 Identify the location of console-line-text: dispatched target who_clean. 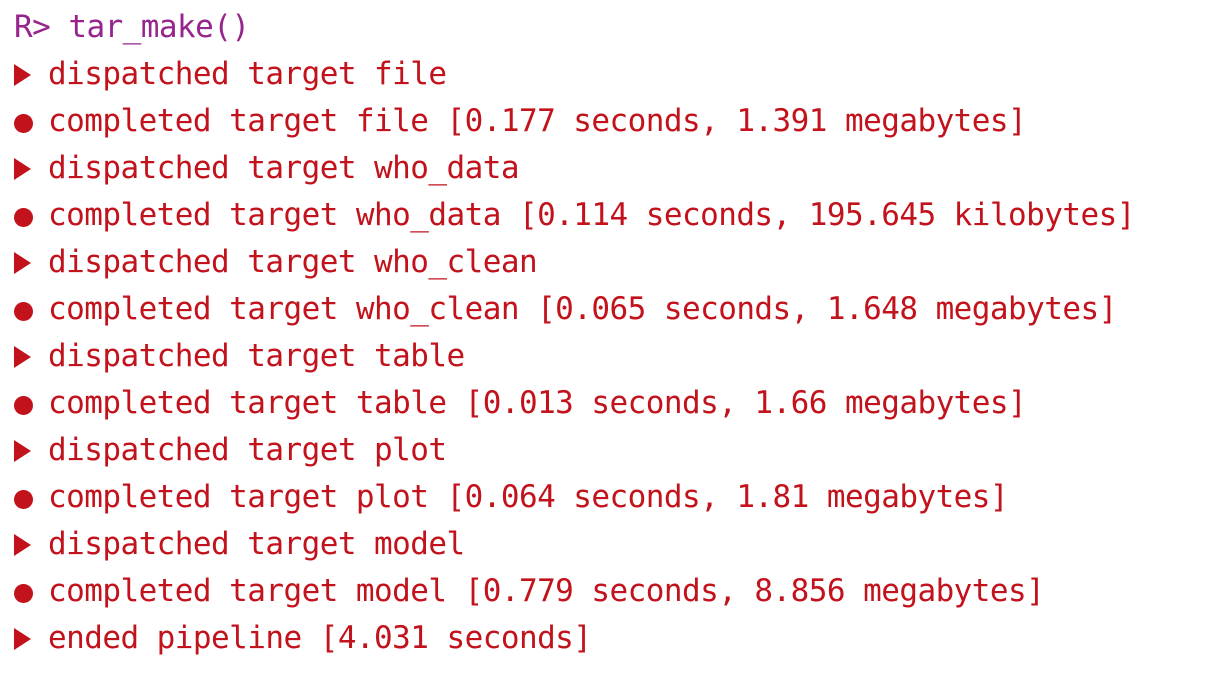
(293, 262).